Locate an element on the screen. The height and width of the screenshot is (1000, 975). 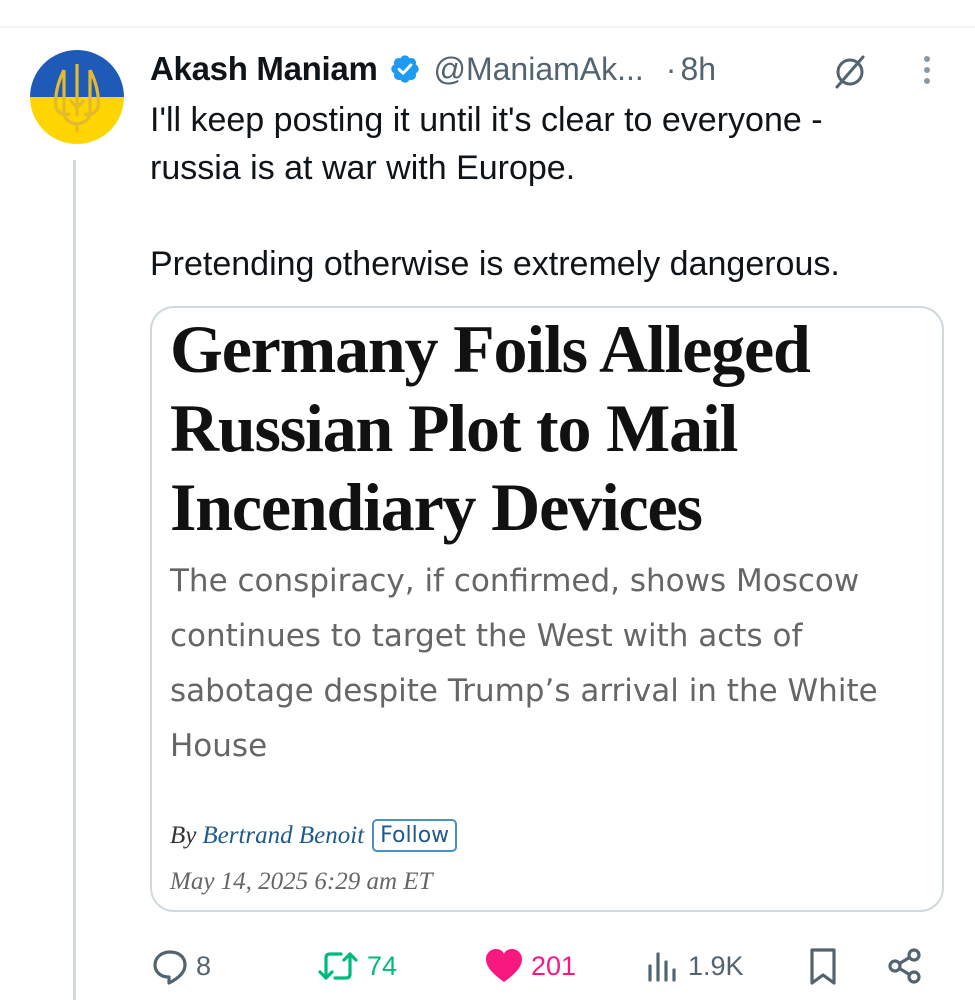
author-name: Akash Maniam is located at coordinates (264, 69).